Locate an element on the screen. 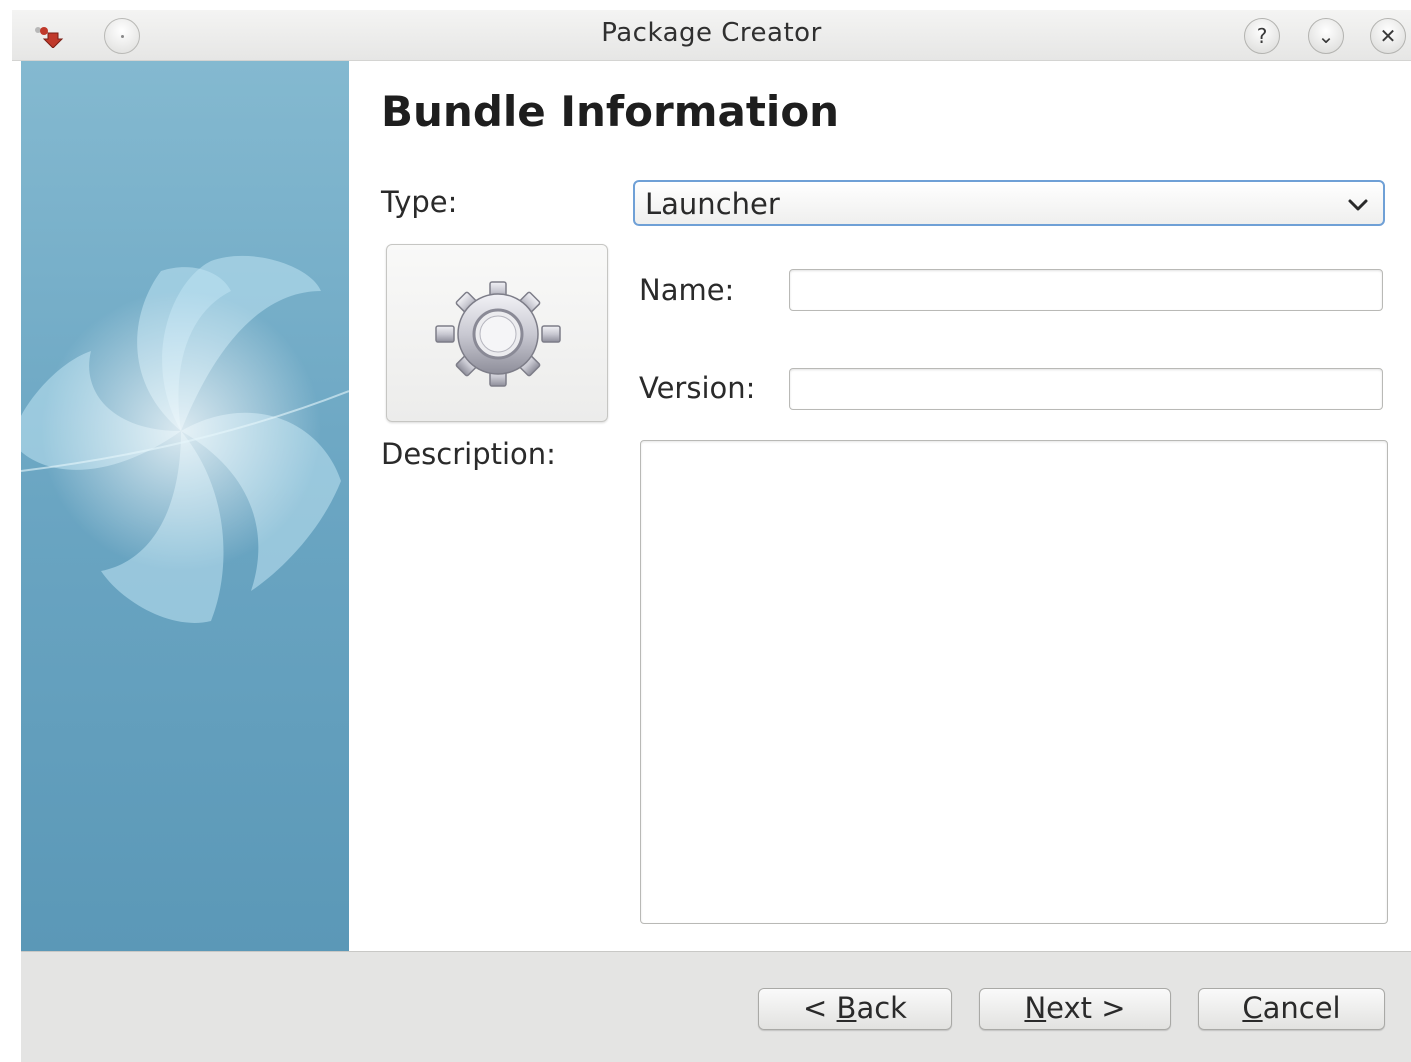 The image size is (1411, 1062). swirl-artwork is located at coordinates (185, 439).